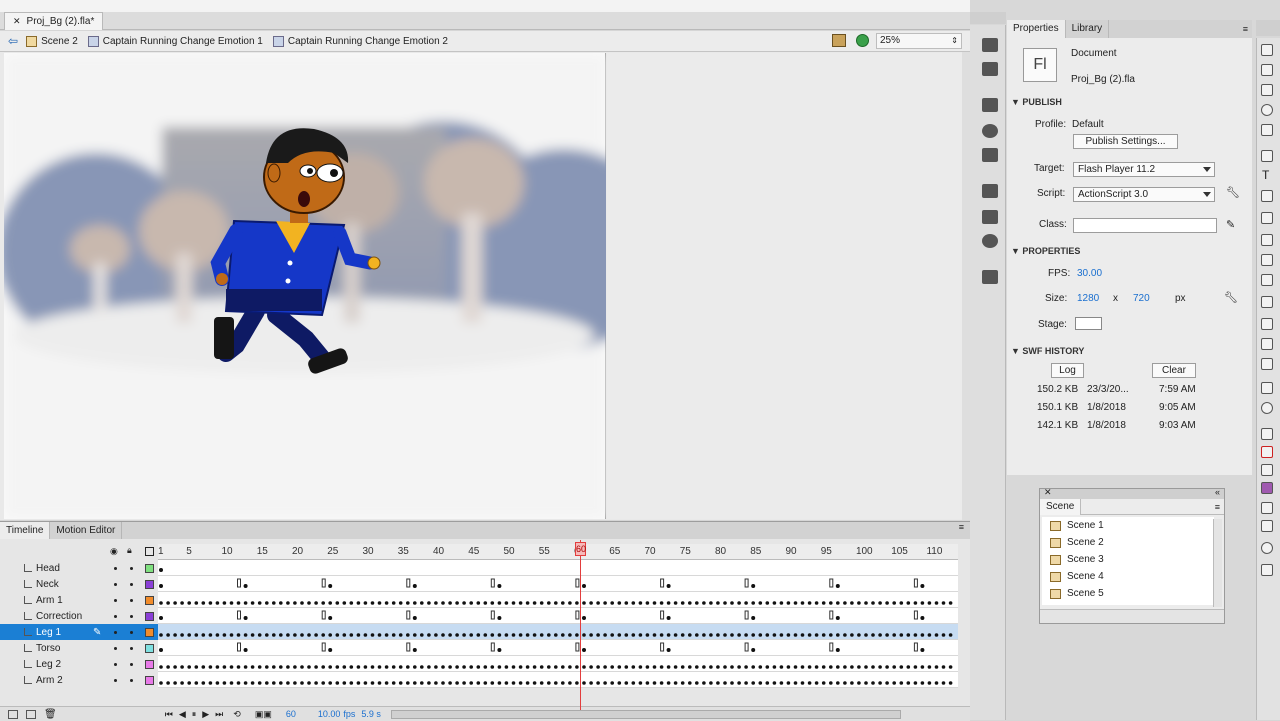 The image size is (1280, 721). I want to click on stage-color-swatch, so click(1088, 323).